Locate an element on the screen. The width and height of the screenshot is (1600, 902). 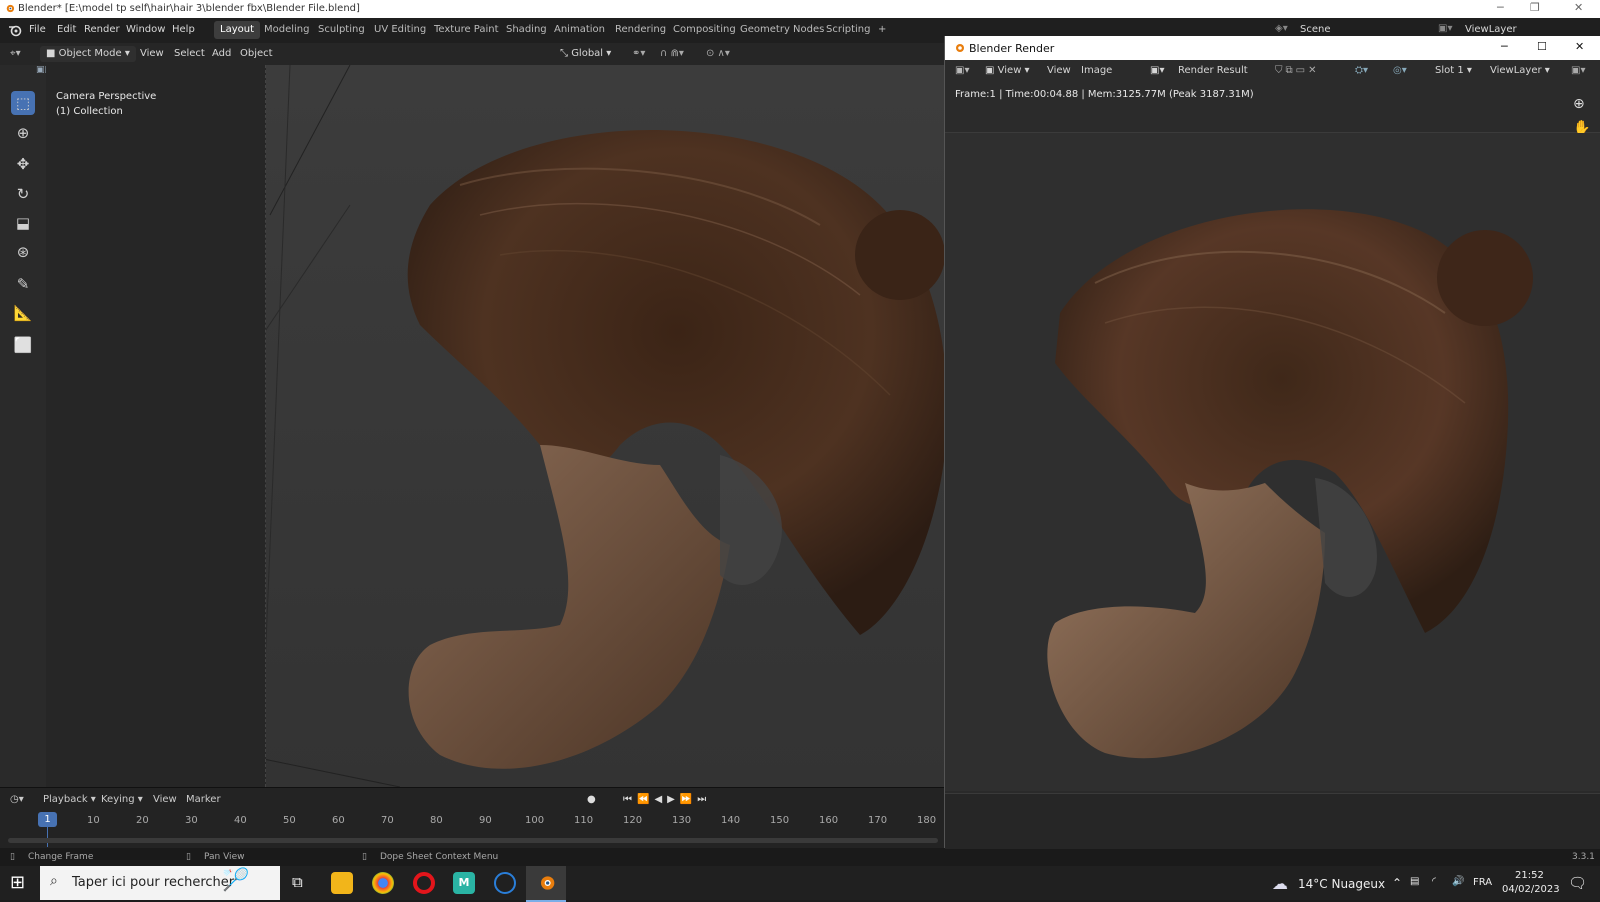
transform-orientation-dropdown: ⤡ Global ▾ is located at coordinates (585, 54).